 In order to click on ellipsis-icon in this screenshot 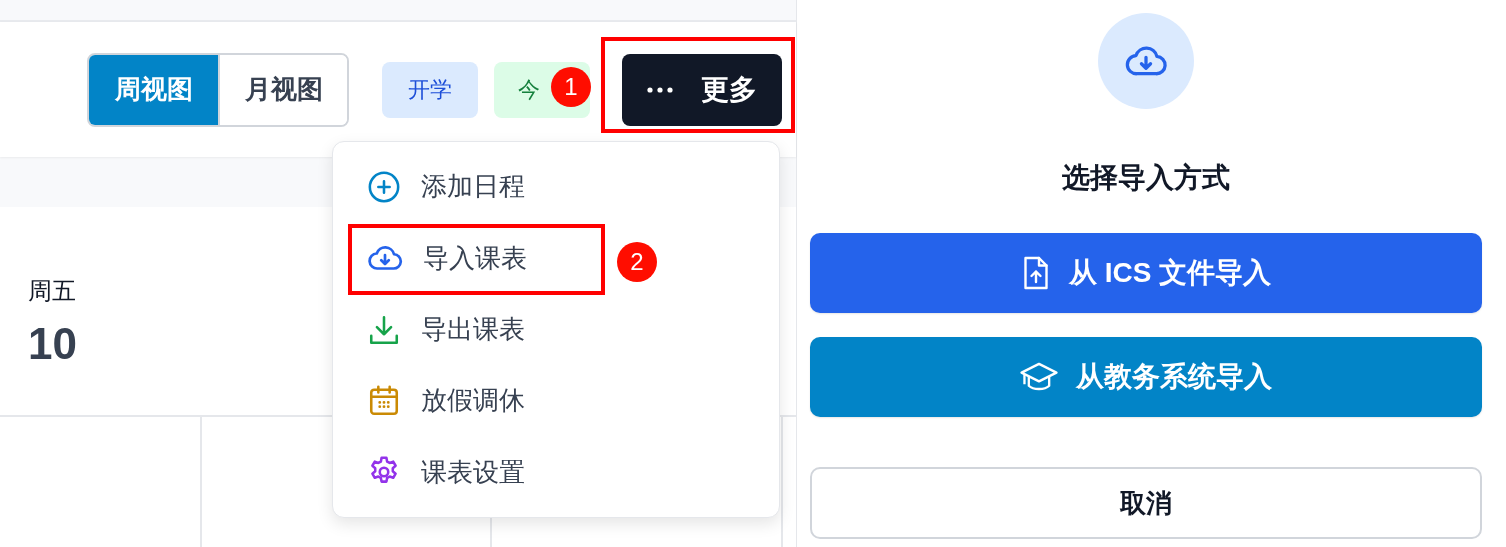, I will do `click(660, 89)`.